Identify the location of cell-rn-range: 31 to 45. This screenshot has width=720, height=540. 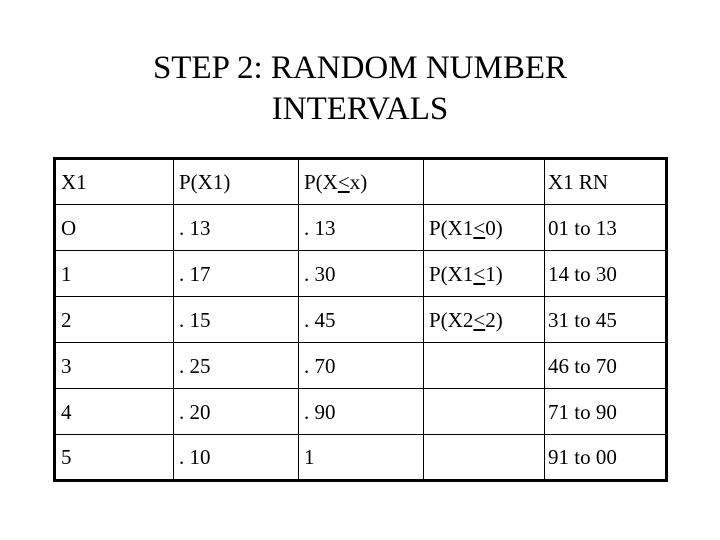
(605, 319).